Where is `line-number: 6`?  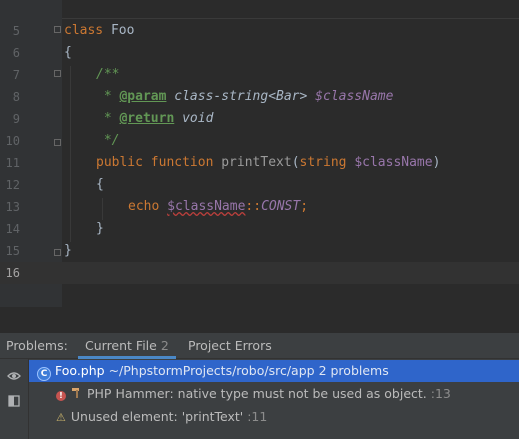 line-number: 6 is located at coordinates (16, 53).